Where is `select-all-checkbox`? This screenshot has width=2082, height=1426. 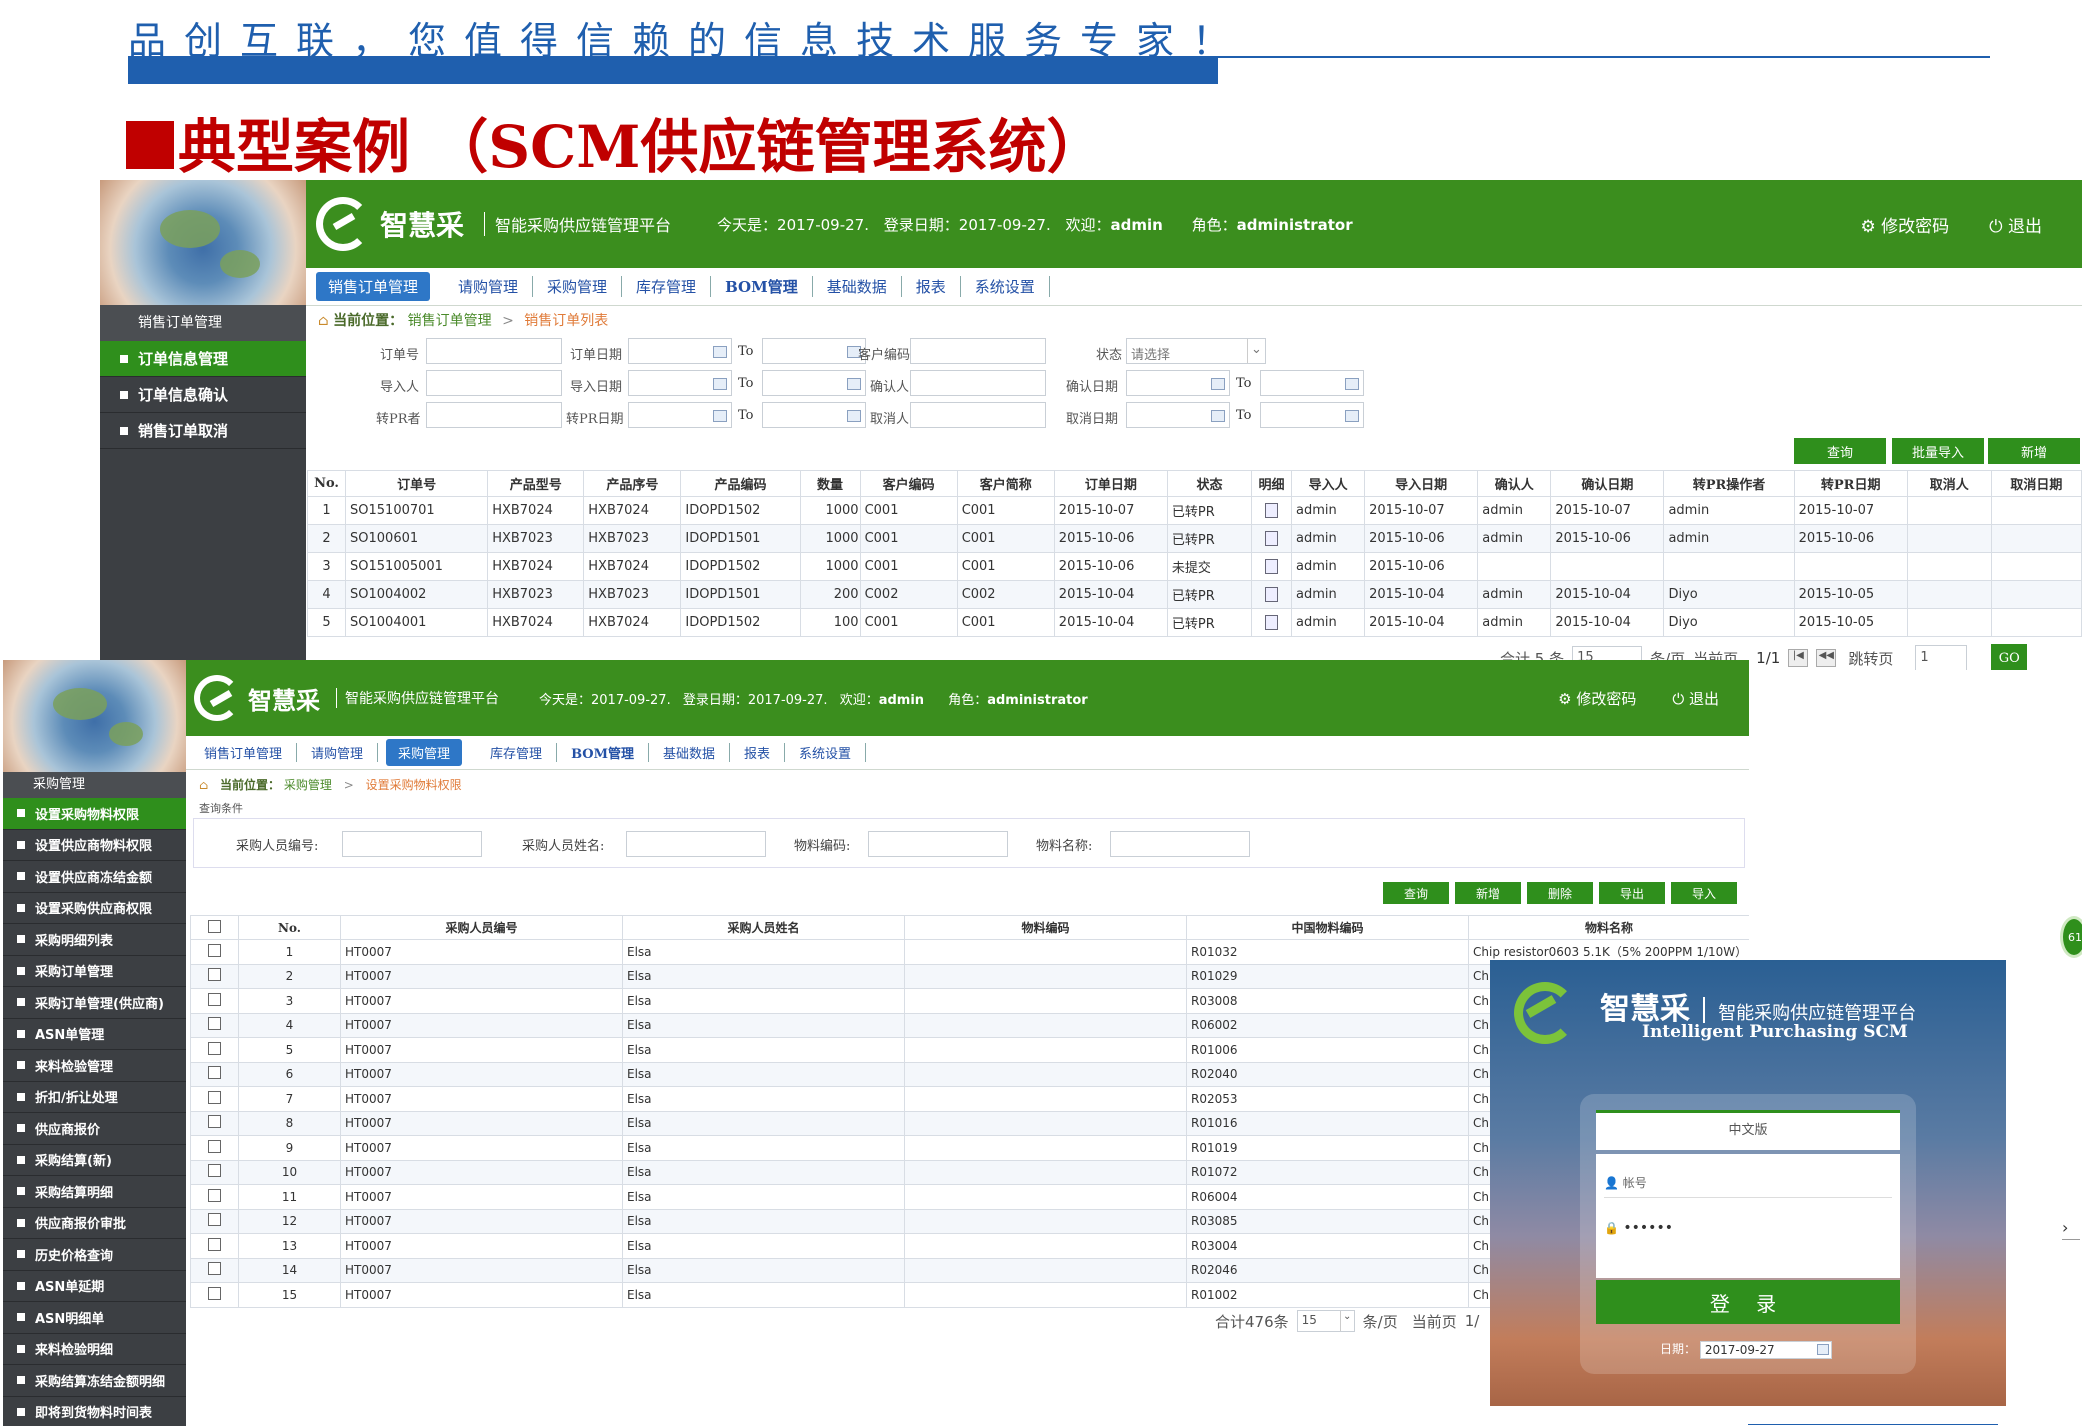
select-all-checkbox is located at coordinates (214, 927).